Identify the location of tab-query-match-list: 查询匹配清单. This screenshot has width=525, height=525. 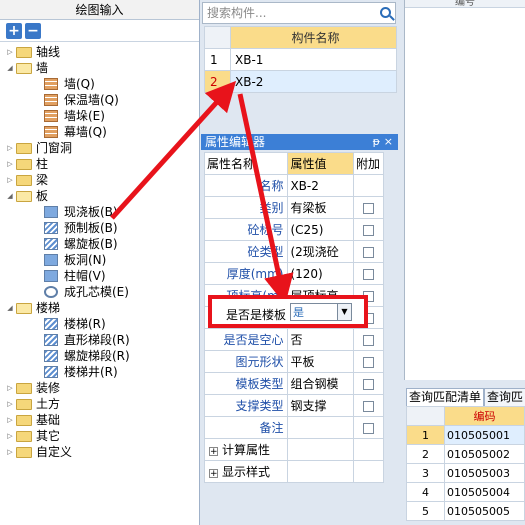
(445, 397).